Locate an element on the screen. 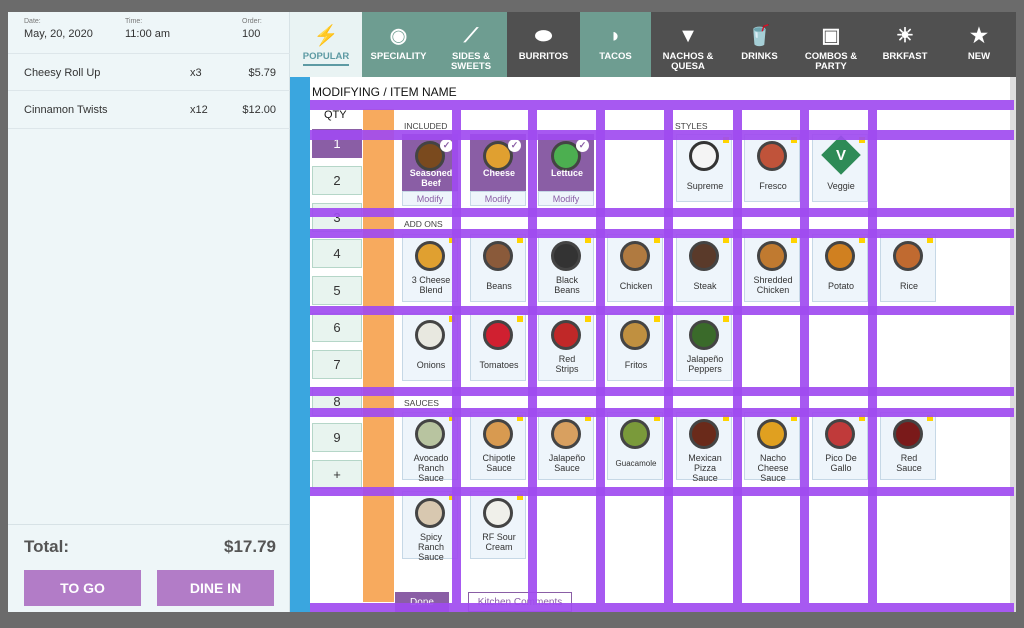 The width and height of the screenshot is (1024, 628). three-cheese-blend-icon is located at coordinates (430, 256).